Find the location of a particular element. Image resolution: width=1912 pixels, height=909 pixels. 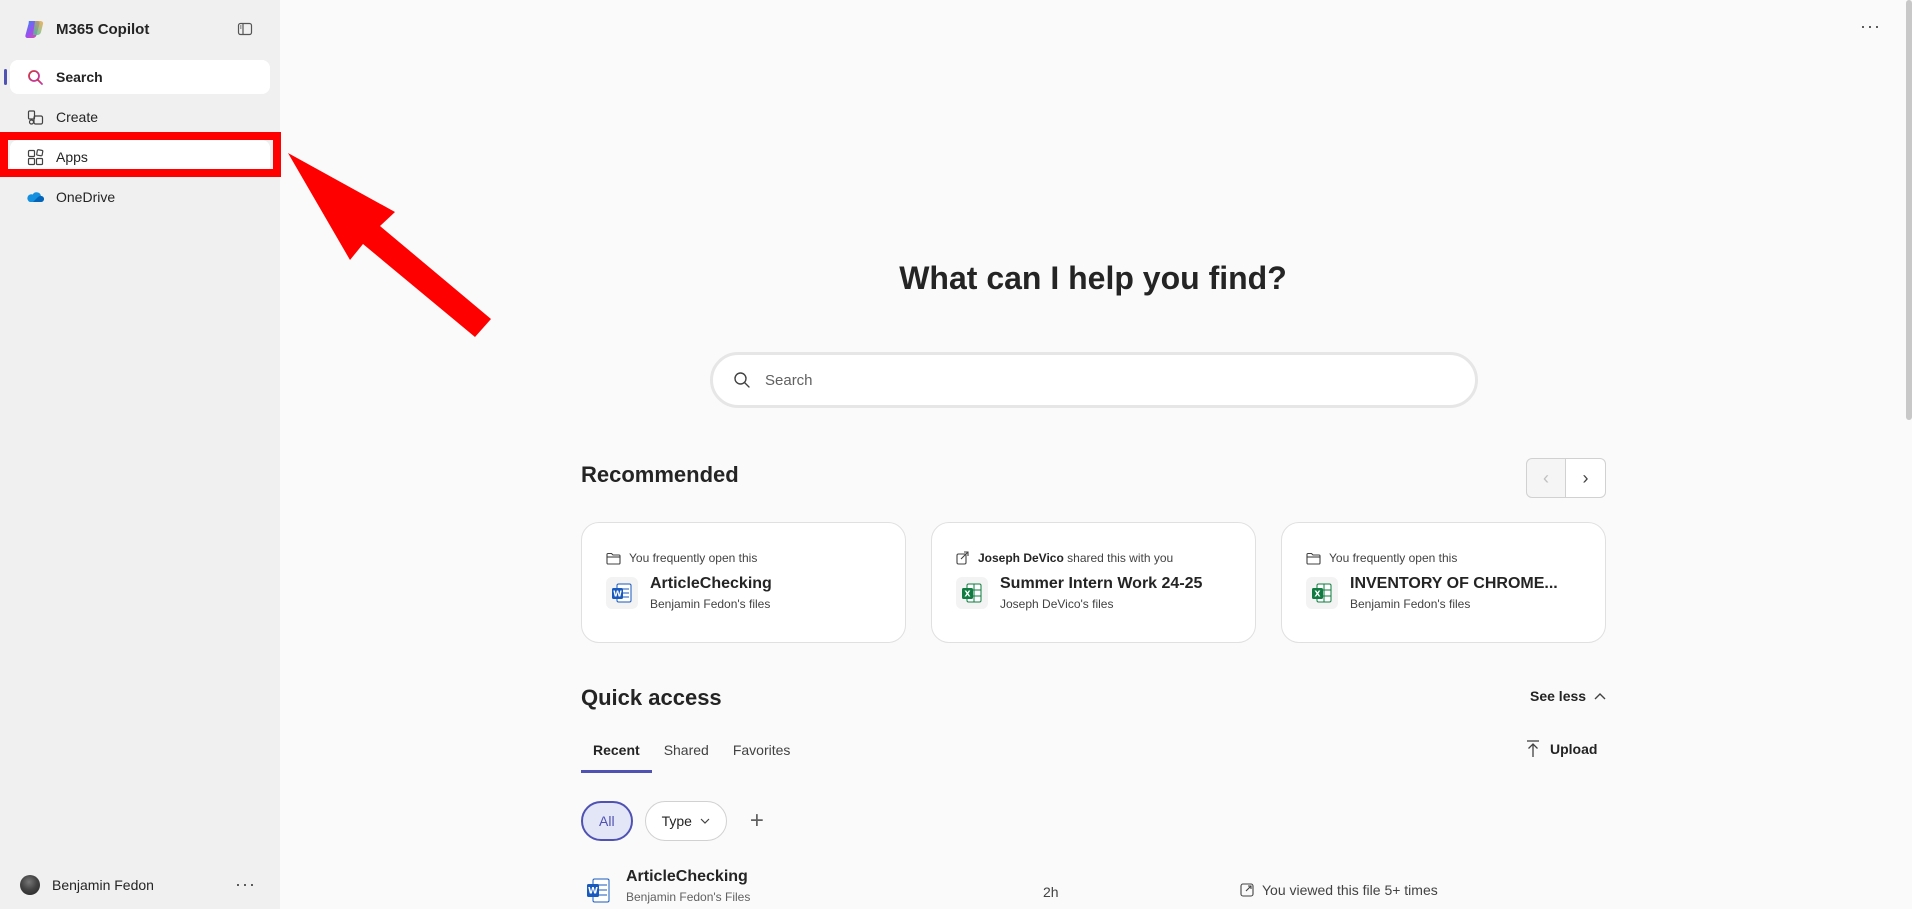

user-name: Benjamin Fedon is located at coordinates (103, 884).